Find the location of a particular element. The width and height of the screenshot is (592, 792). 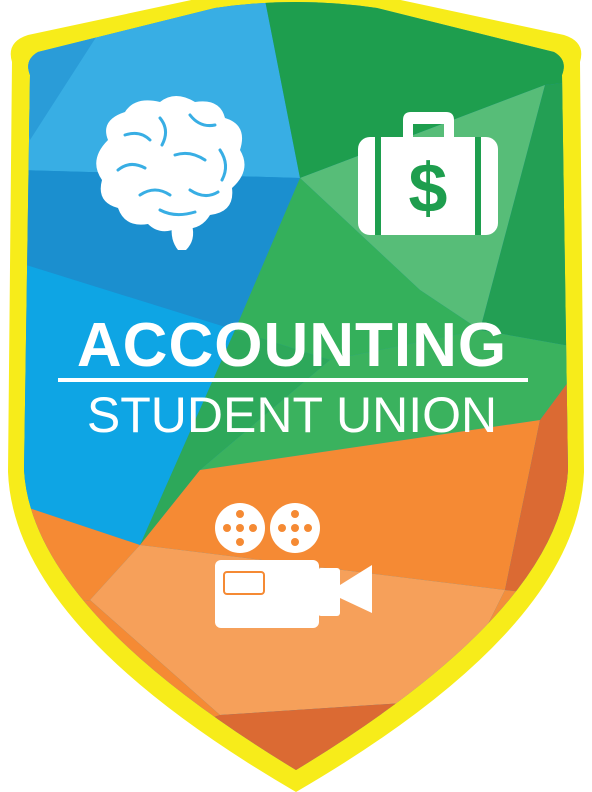

badge-title: ACCOUNTING is located at coordinates (292, 345).